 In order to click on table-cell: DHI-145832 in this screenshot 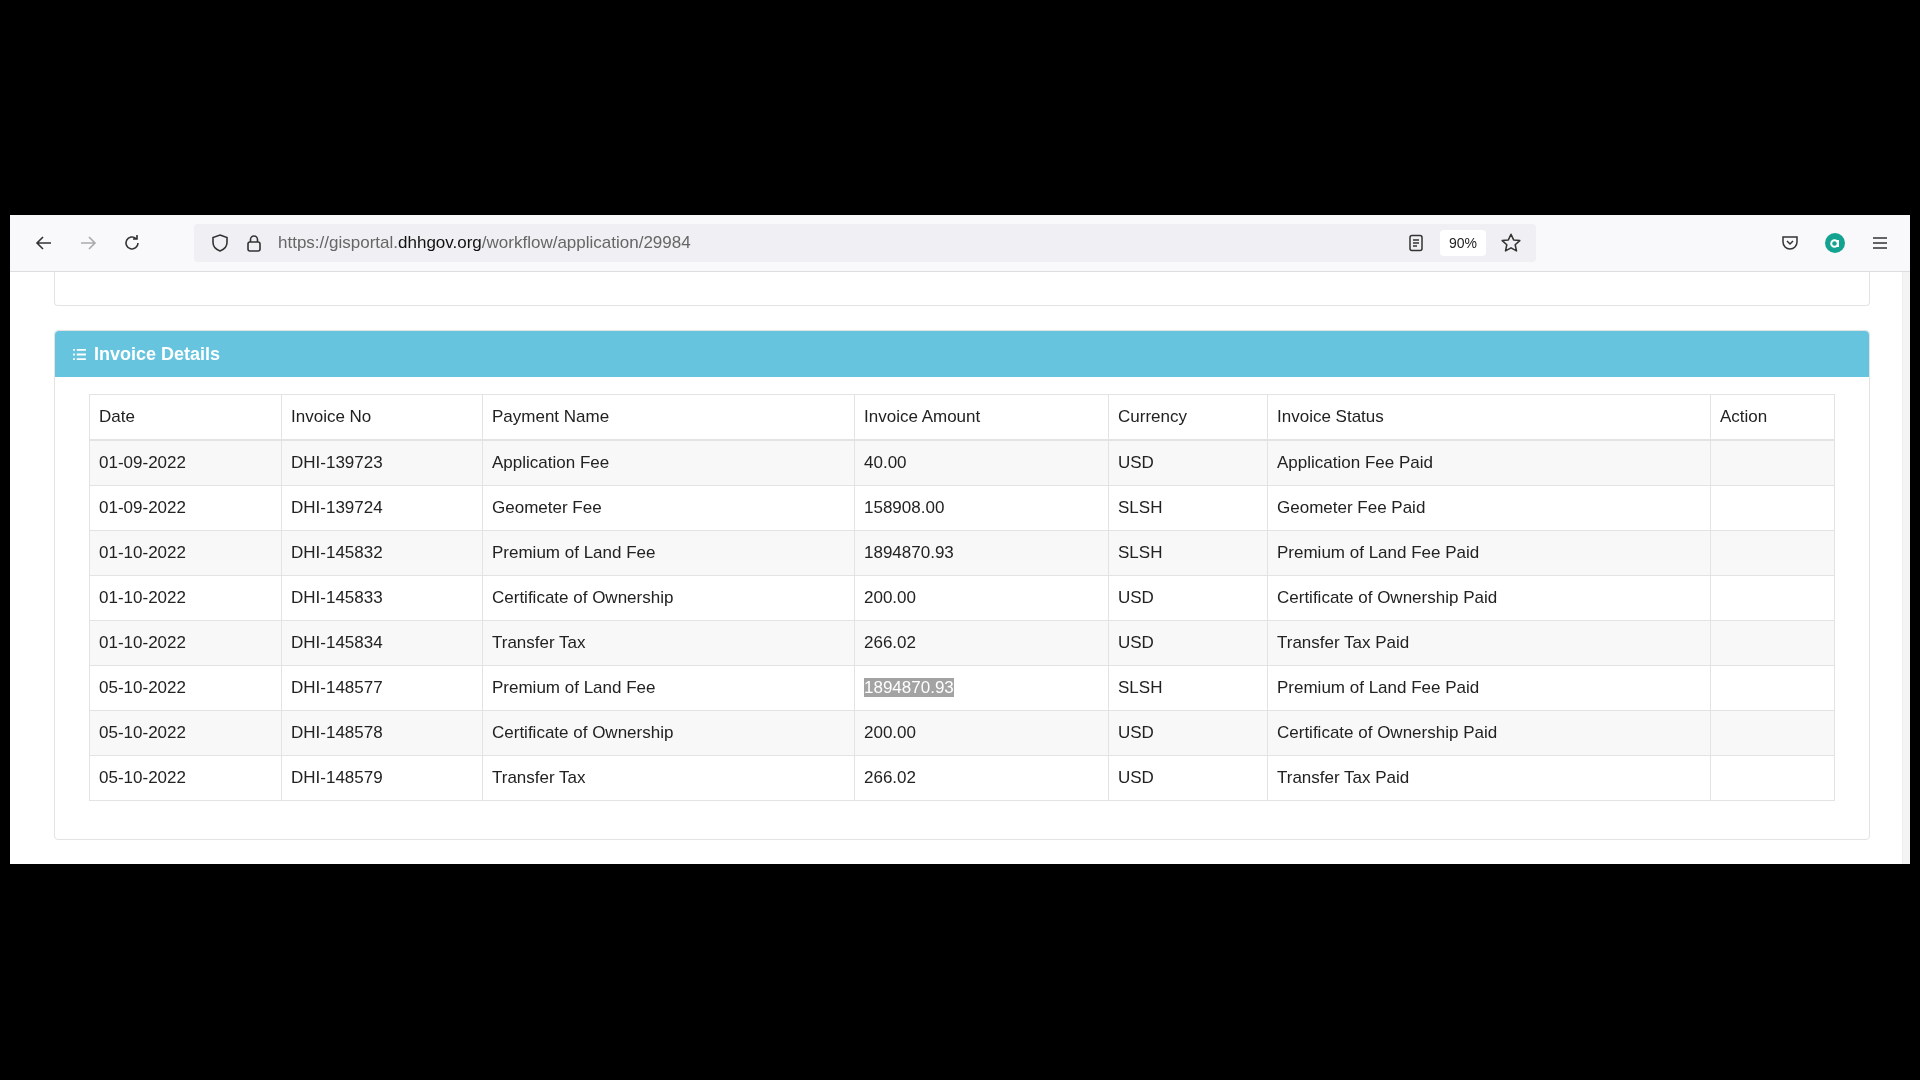, I will do `click(382, 553)`.